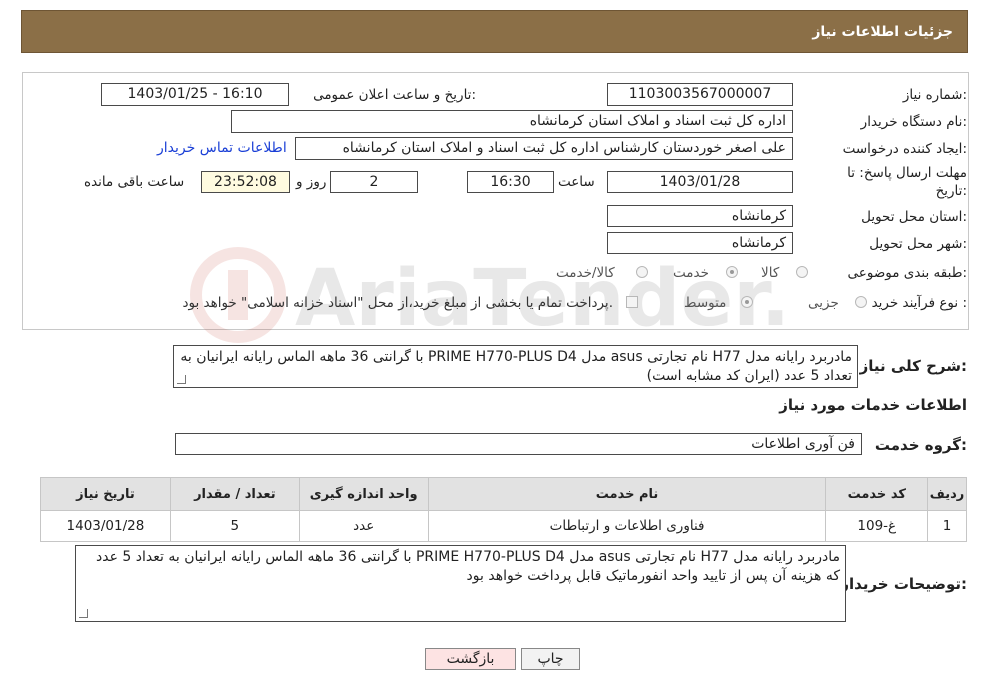  What do you see at coordinates (907, 173) in the screenshot?
I see `deadline-label: مهلت ارسال پاسخ: تا` at bounding box center [907, 173].